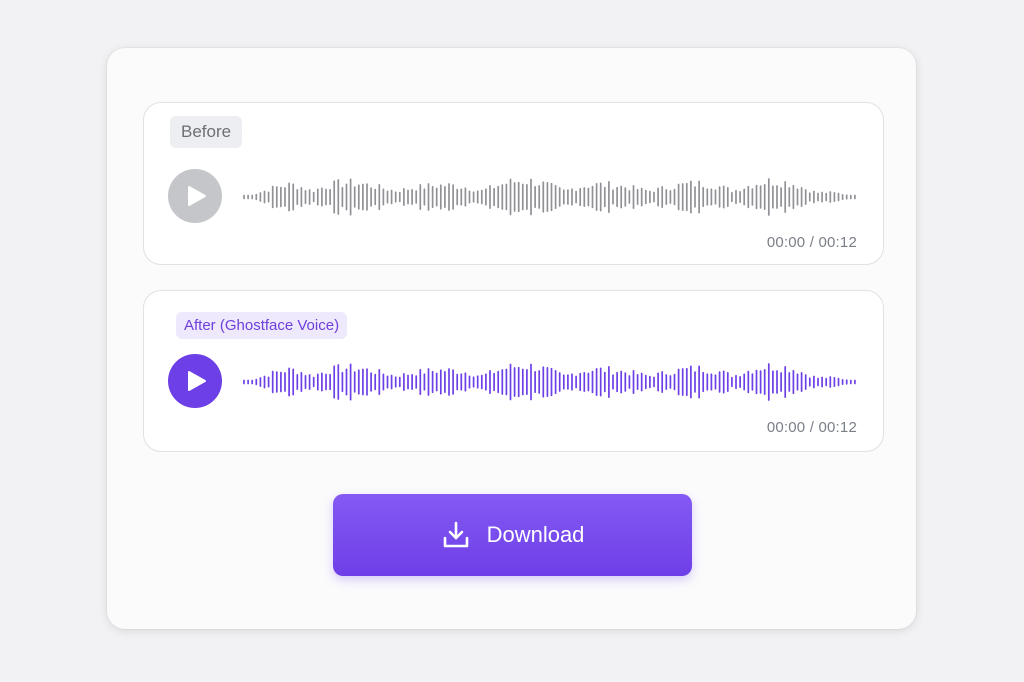  Describe the element at coordinates (456, 535) in the screenshot. I see `download-icon` at that location.